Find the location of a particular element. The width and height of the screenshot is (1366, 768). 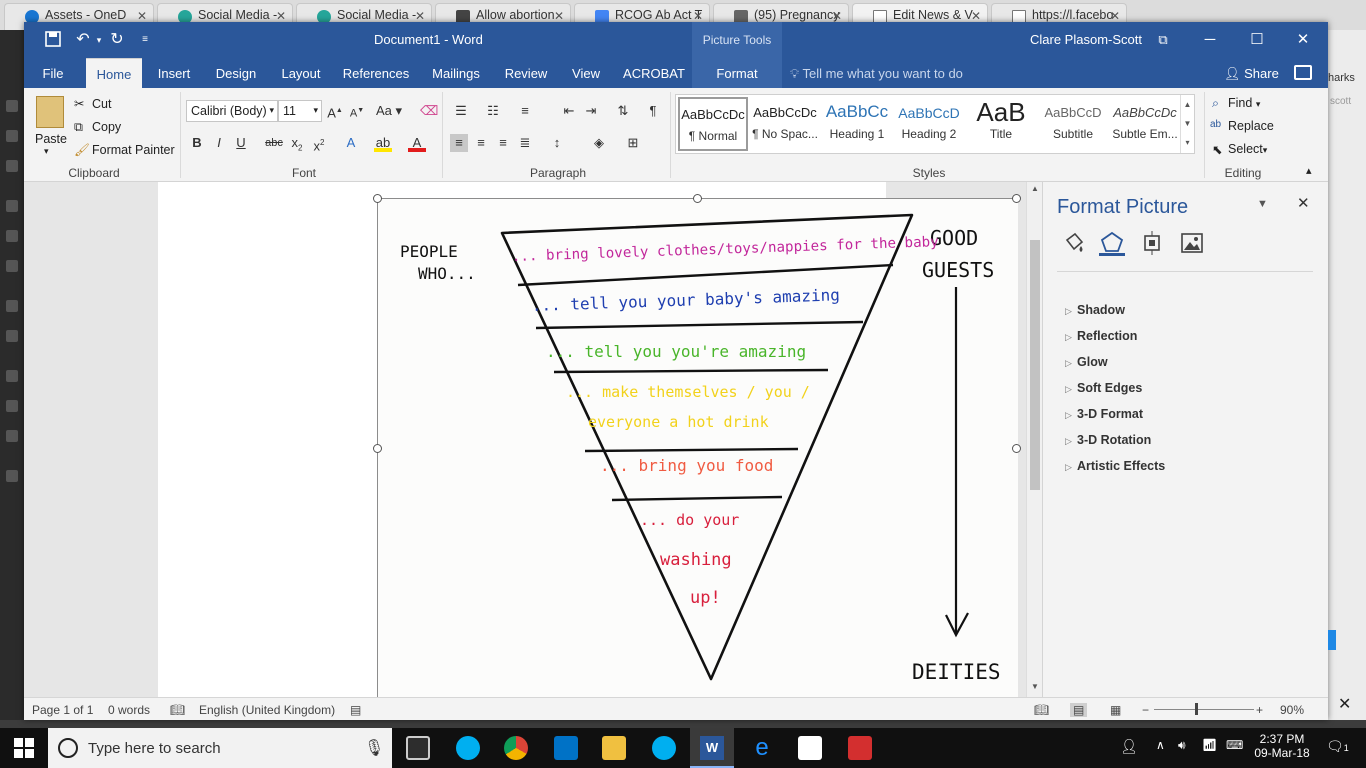

scroll-down-icon: ▼ is located at coordinates (1035, 686).